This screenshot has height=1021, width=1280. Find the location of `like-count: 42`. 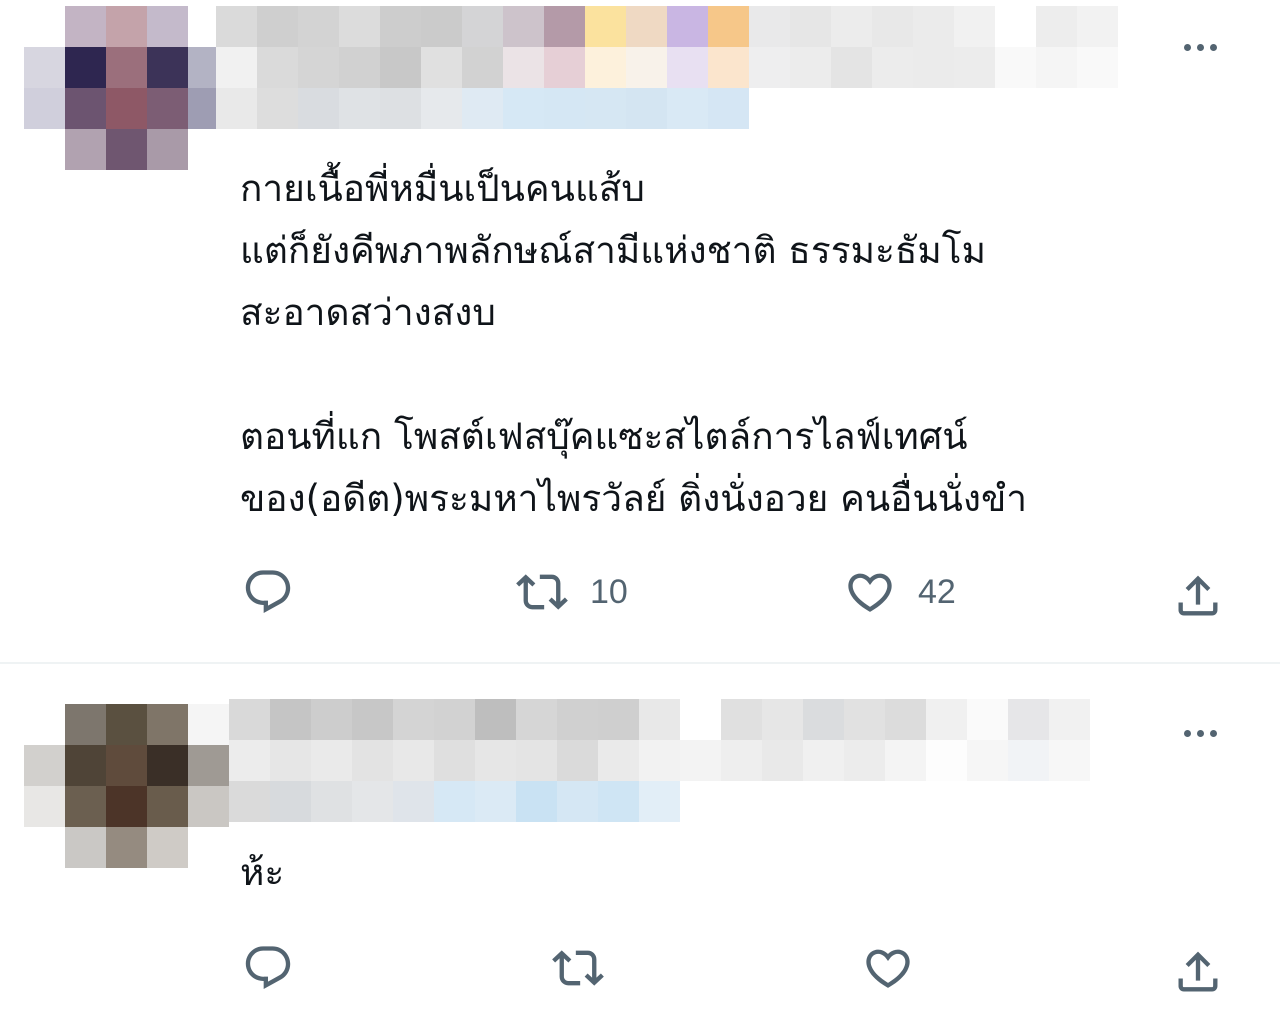

like-count: 42 is located at coordinates (937, 591).